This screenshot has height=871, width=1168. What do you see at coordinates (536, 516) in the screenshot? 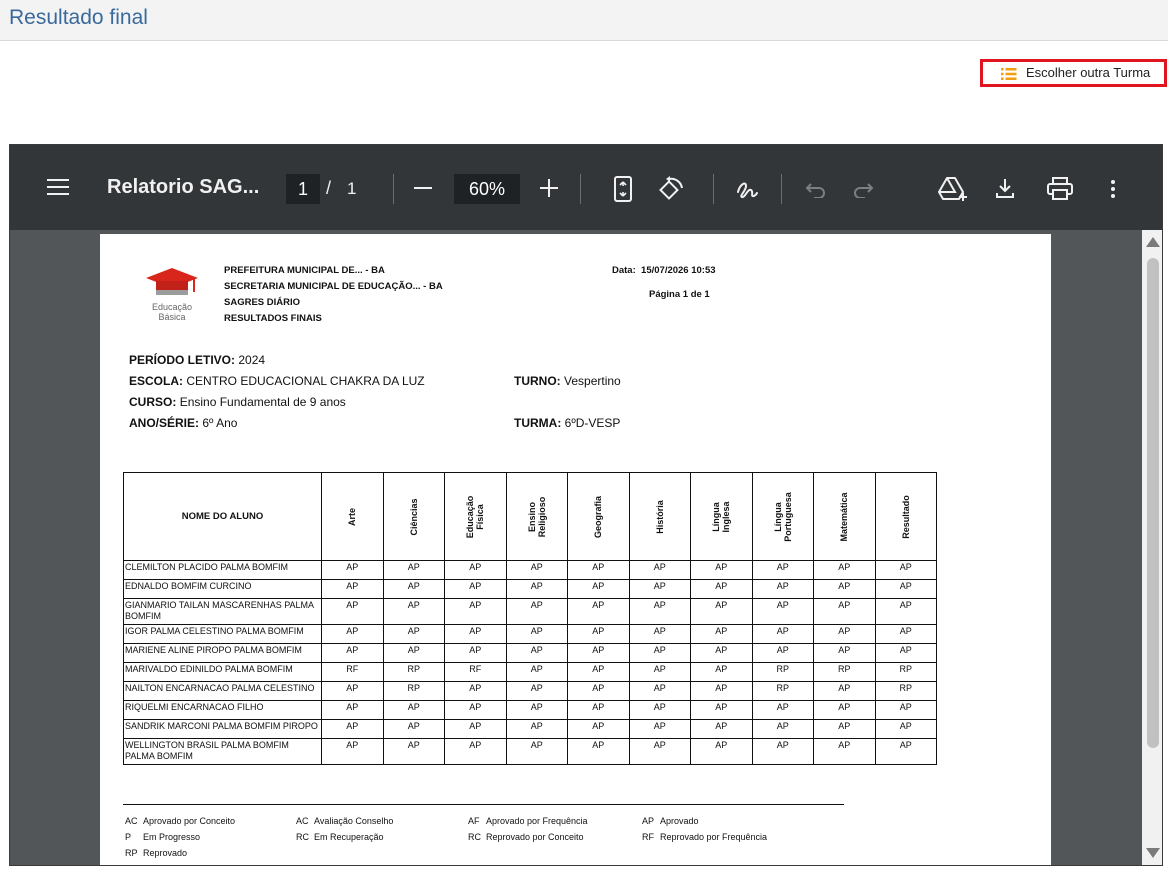
I see `column-header-subject: Ensino Religioso` at bounding box center [536, 516].